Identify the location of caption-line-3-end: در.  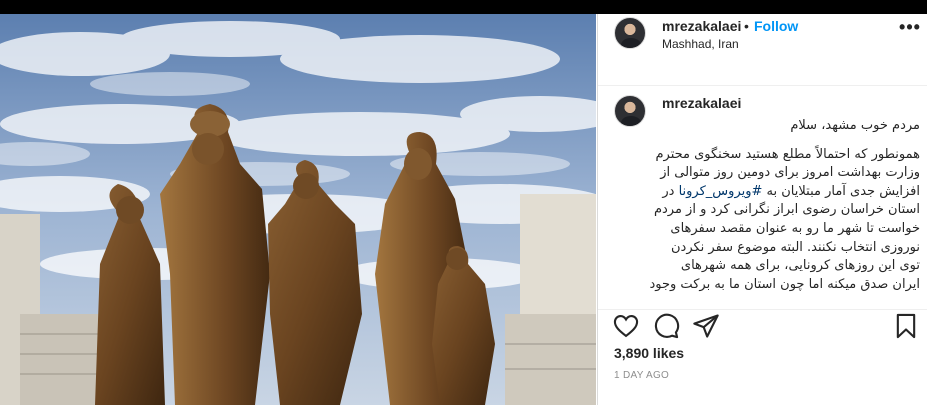
(670, 191).